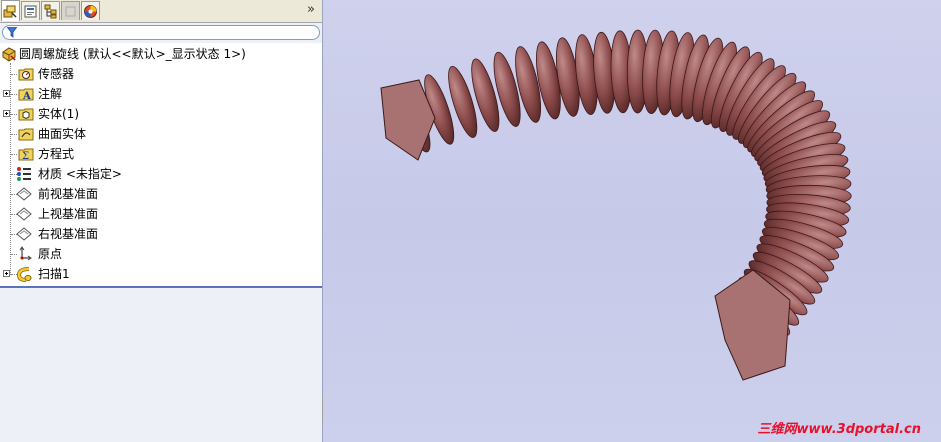  Describe the element at coordinates (26, 114) in the screenshot. I see `solid-bodies-icon` at that location.